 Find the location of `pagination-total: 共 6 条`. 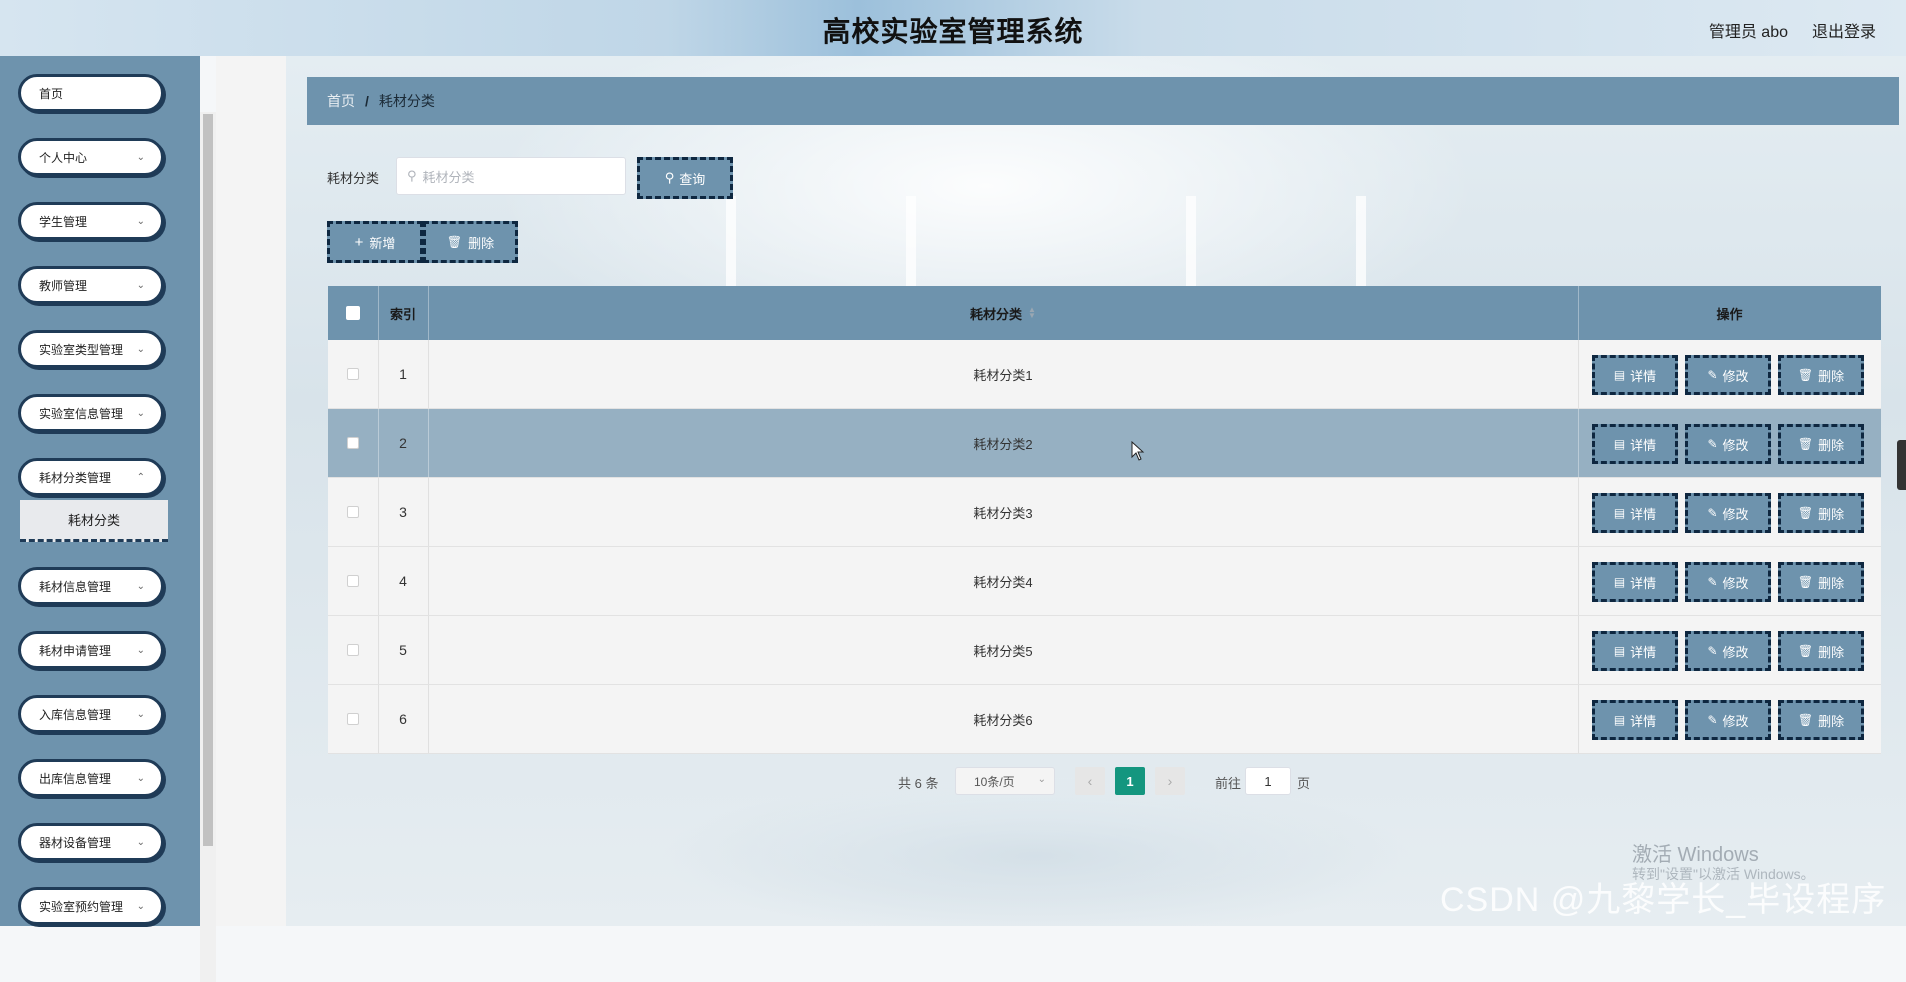

pagination-total: 共 6 条 is located at coordinates (918, 783).